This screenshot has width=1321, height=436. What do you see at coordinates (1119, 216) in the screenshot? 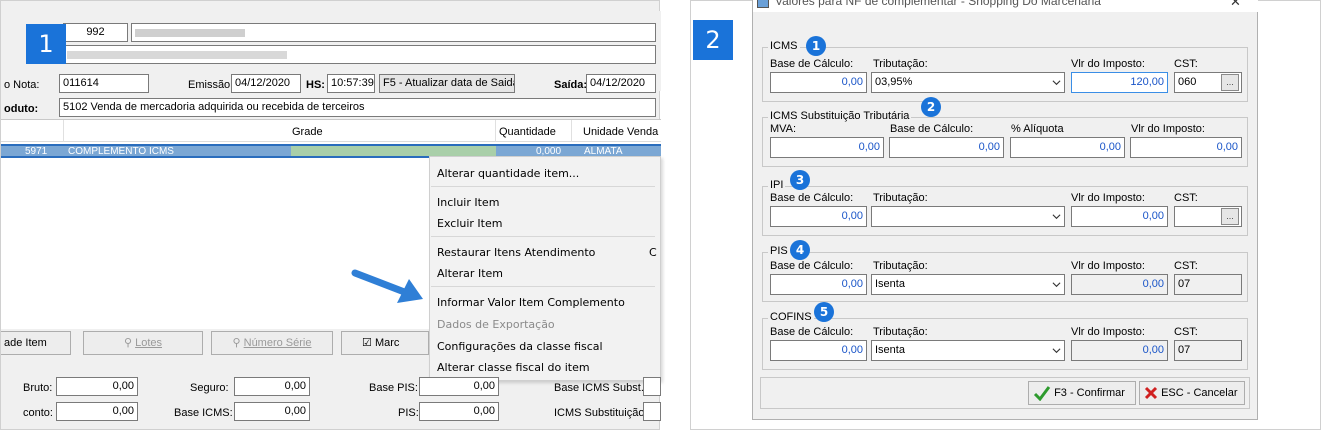
I see `ipi-vlr-imposto-input: 0,00` at bounding box center [1119, 216].